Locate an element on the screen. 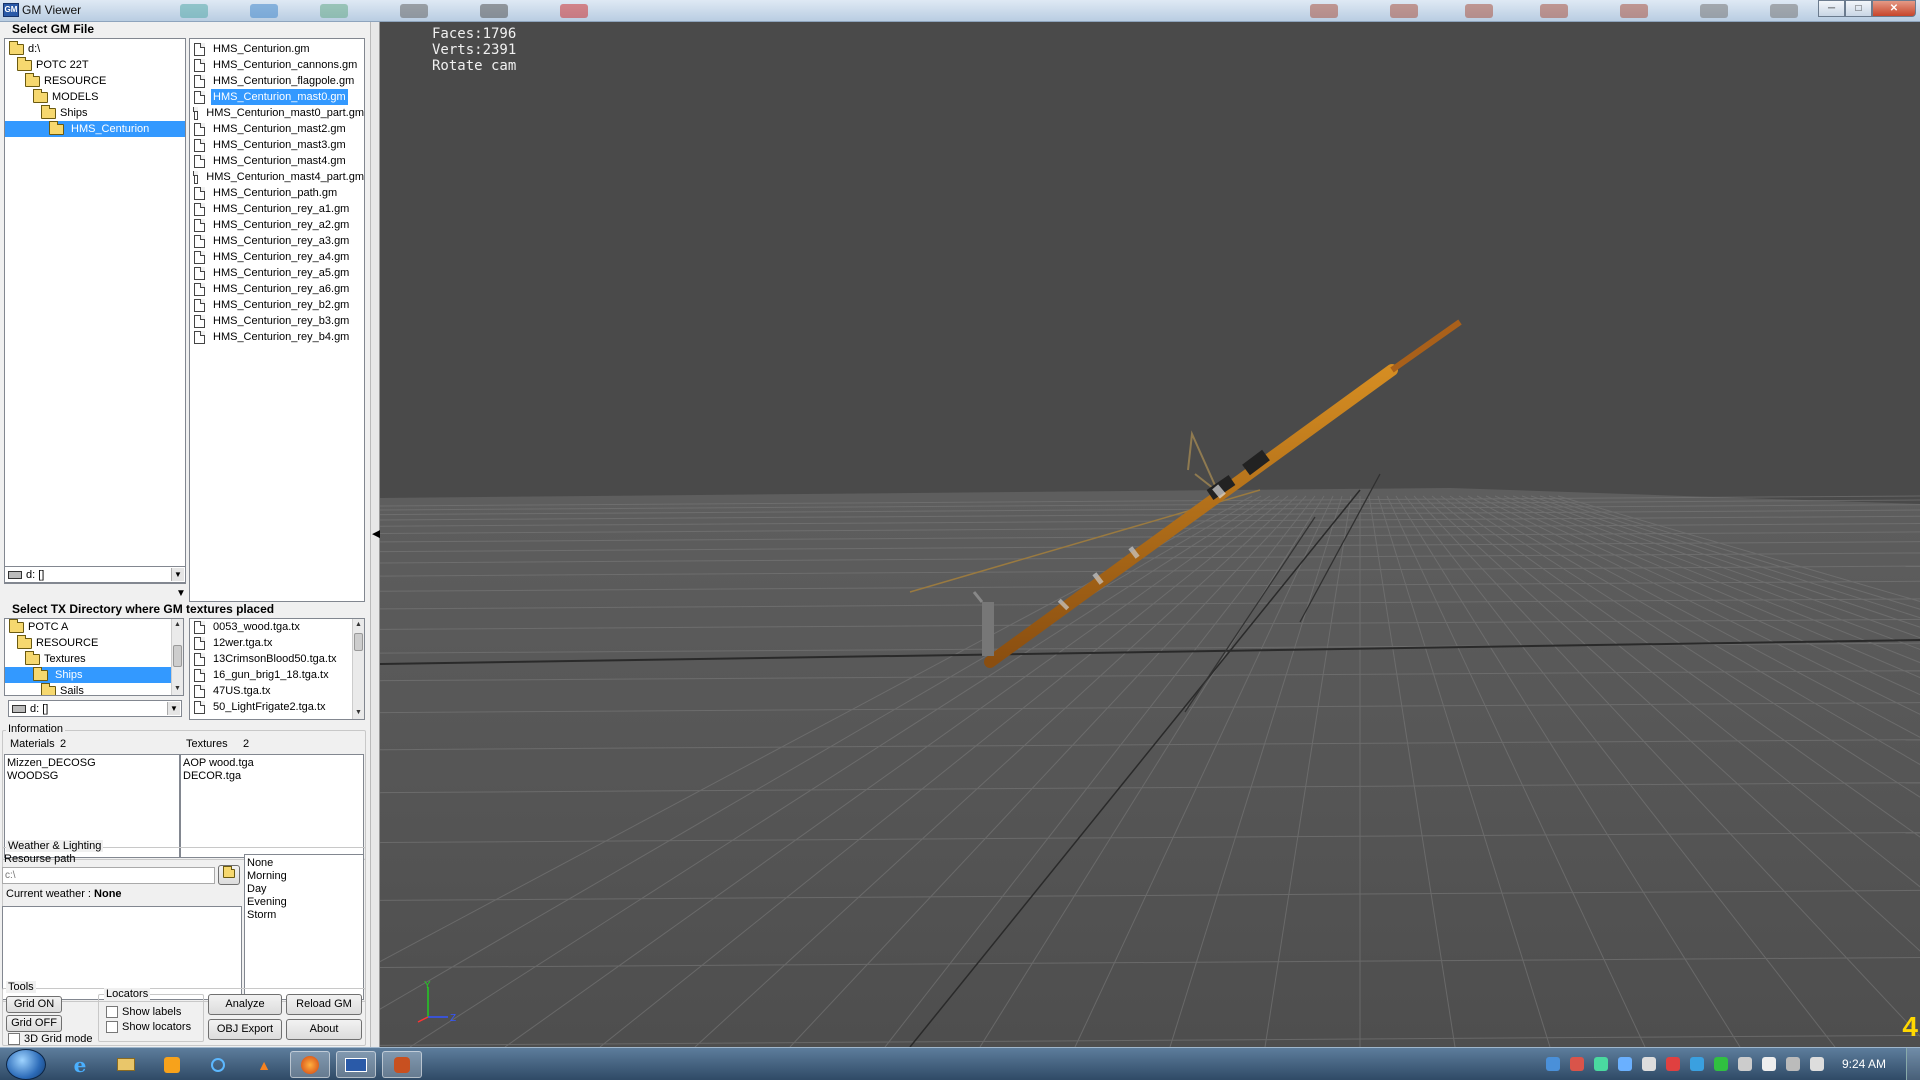  texture-item: DECOR.tga is located at coordinates (272, 776).